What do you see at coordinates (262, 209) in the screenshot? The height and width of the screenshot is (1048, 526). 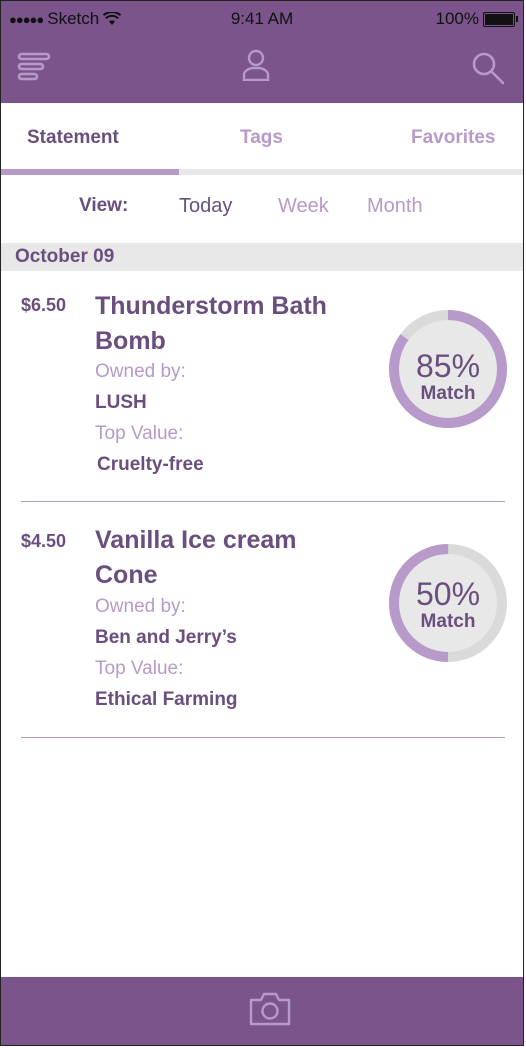 I see `view-filter: View: Today Week Month` at bounding box center [262, 209].